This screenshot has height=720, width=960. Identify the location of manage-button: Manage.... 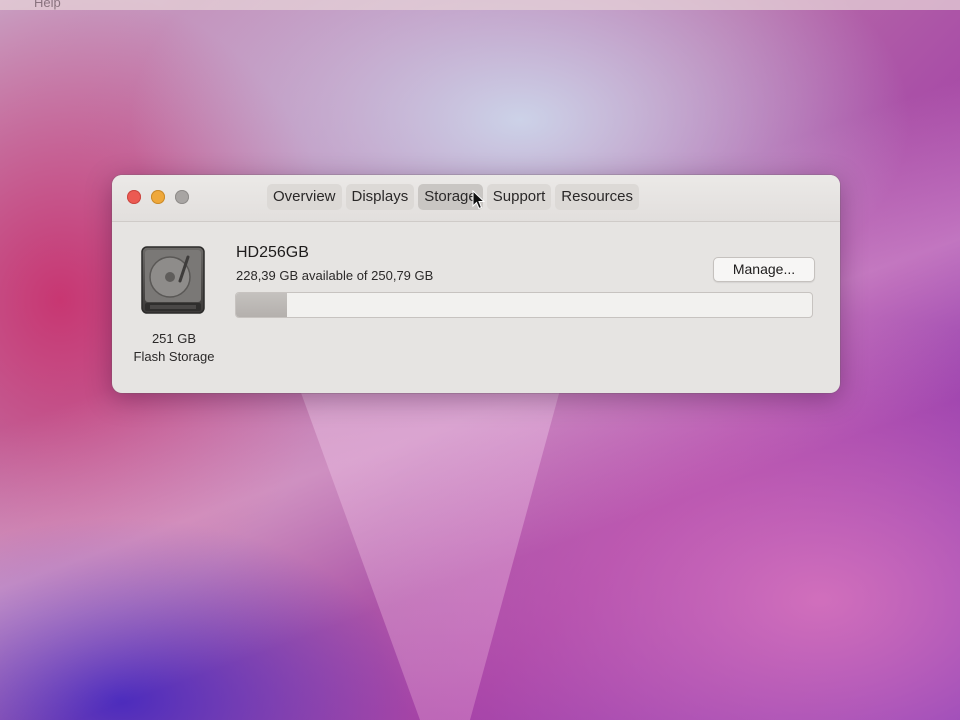
(764, 269).